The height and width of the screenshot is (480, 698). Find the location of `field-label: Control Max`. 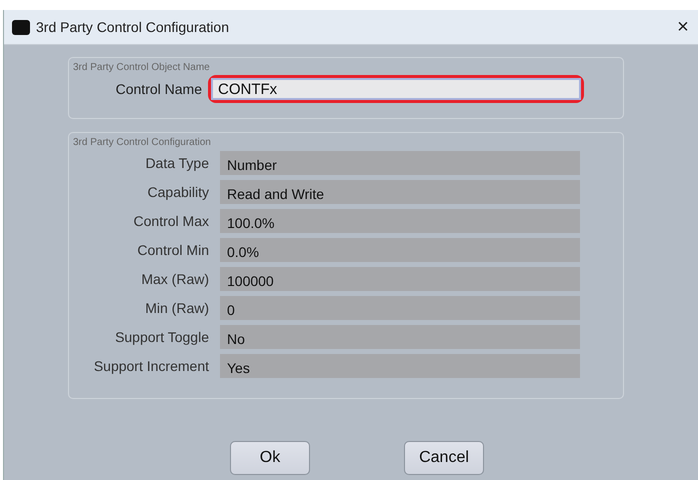

field-label: Control Max is located at coordinates (171, 221).